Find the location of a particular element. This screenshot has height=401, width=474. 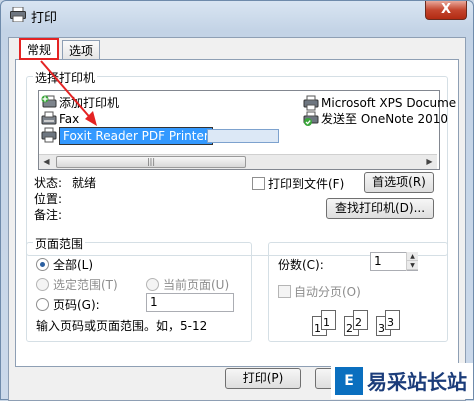

stepper-down-icon: ▼ is located at coordinates (412, 265).